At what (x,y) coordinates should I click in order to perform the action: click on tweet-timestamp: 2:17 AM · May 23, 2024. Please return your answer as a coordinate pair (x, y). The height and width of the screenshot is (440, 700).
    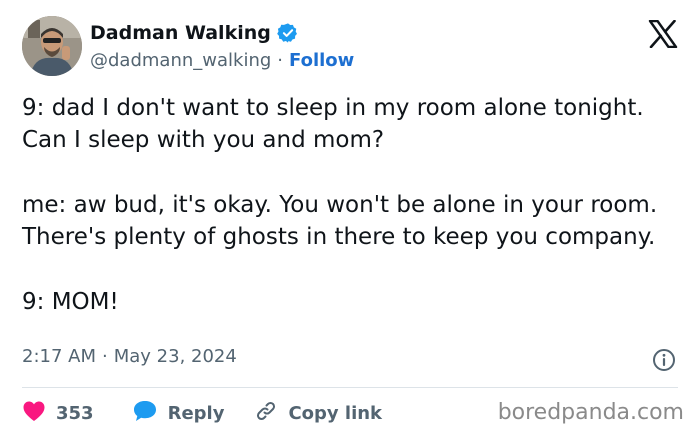
    Looking at the image, I should click on (129, 356).